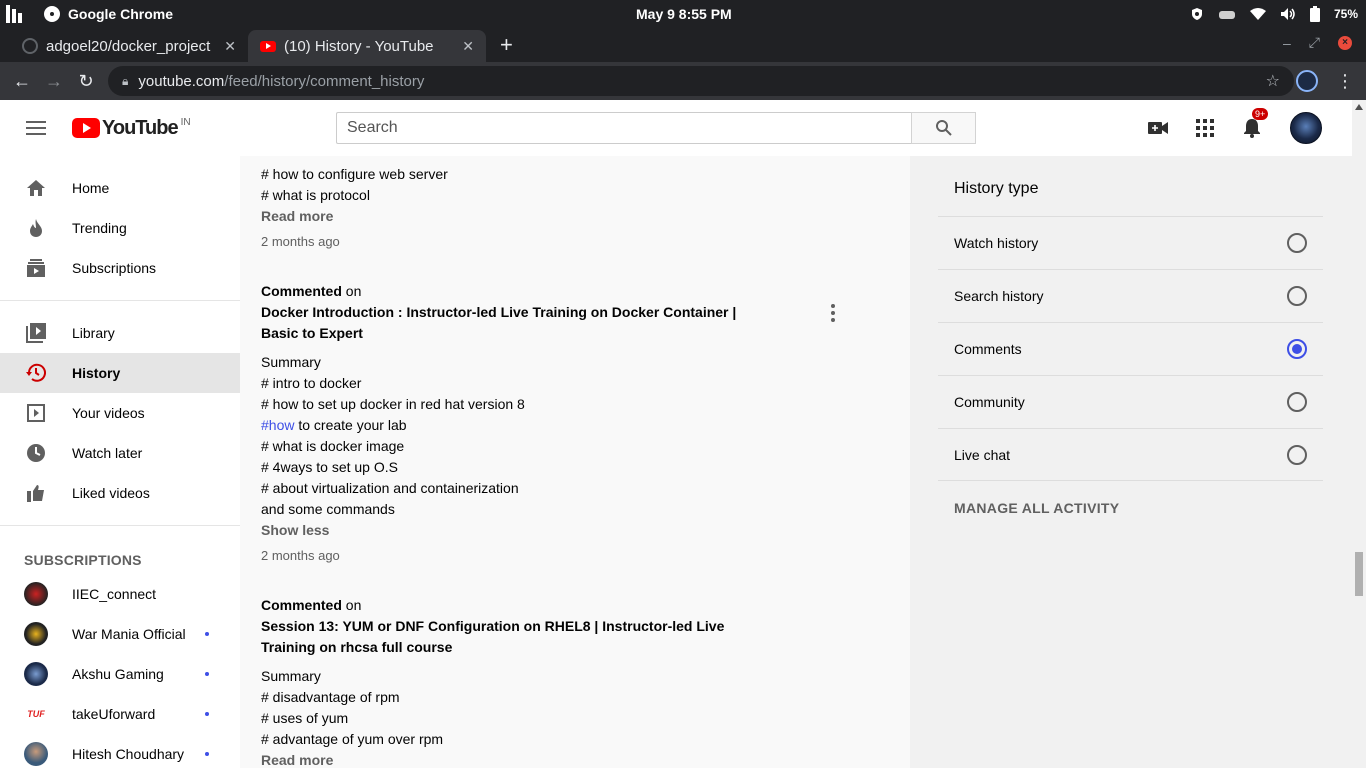  What do you see at coordinates (86, 81) in the screenshot?
I see `reload-icon: ↻` at bounding box center [86, 81].